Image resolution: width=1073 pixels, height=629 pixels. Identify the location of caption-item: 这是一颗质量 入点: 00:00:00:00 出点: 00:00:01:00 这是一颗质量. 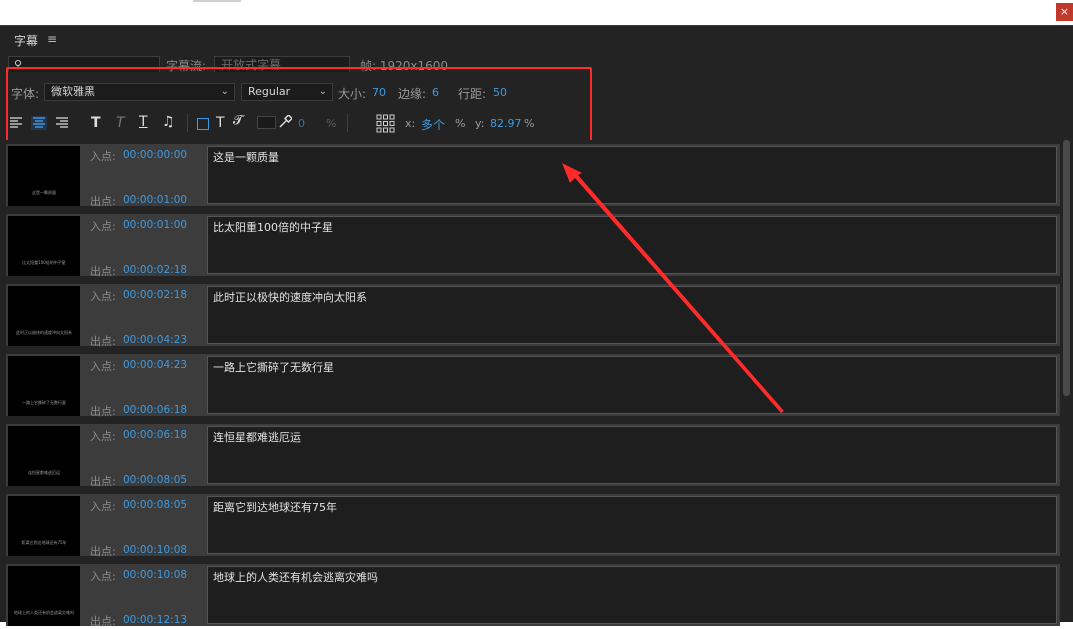
(533, 176).